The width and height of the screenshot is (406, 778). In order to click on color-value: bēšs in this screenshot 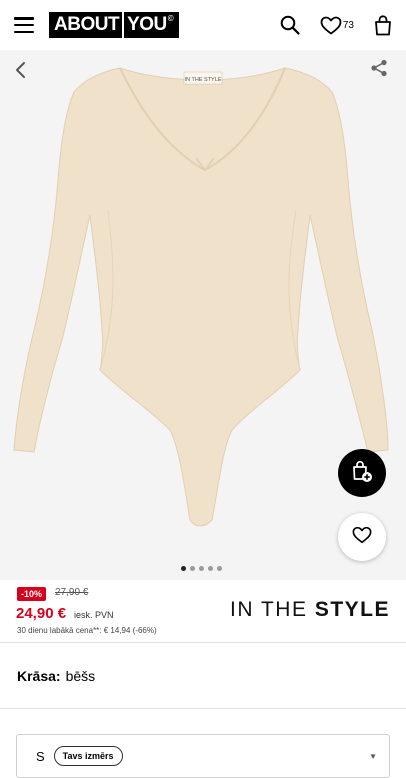, I will do `click(80, 675)`.